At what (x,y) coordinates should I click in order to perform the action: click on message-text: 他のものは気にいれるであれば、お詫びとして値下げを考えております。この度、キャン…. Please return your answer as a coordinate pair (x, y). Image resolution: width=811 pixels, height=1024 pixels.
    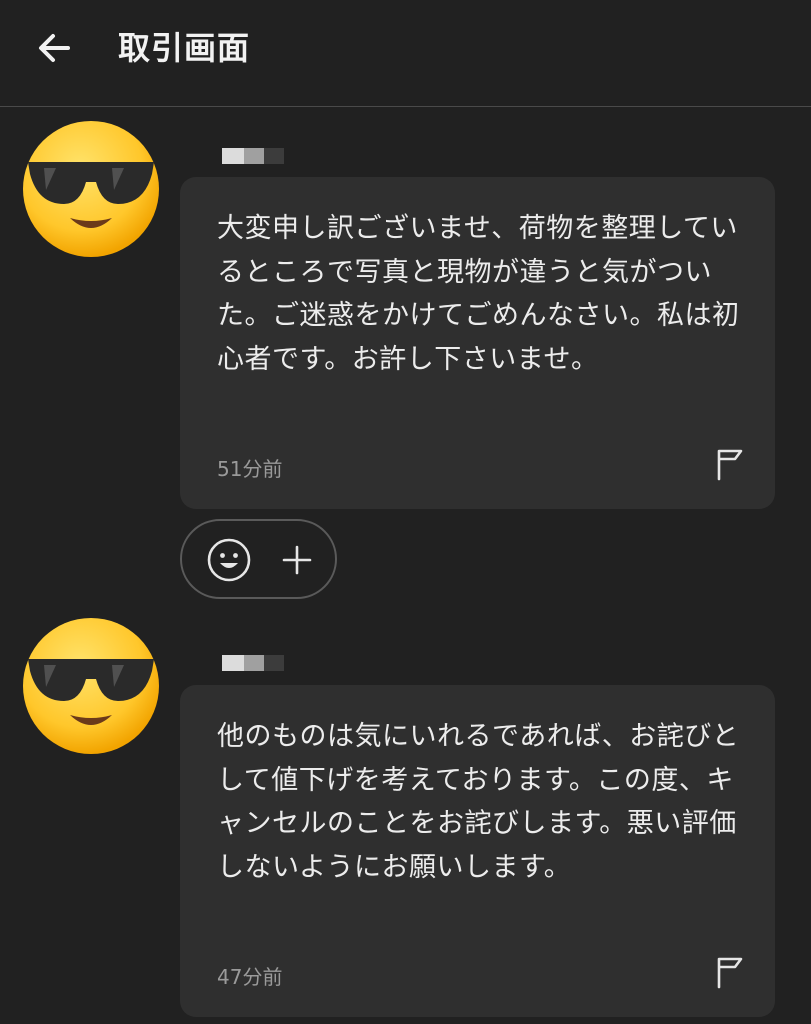
    Looking at the image, I should click on (478, 802).